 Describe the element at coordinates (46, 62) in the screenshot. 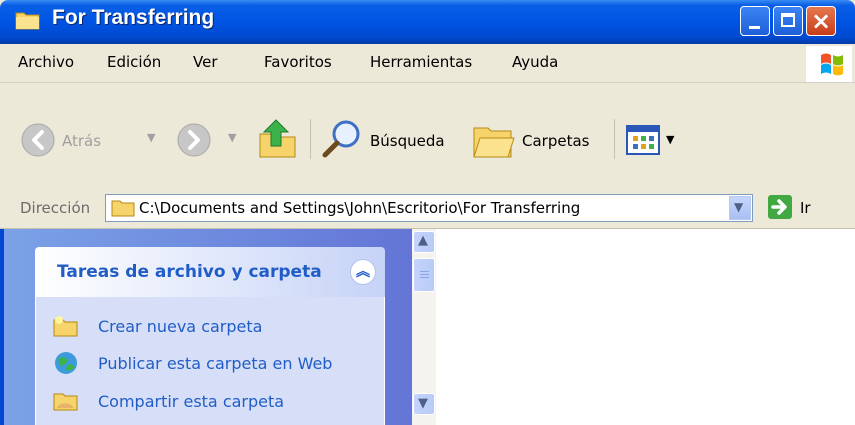

I see `menu-archivo: Archivo` at that location.